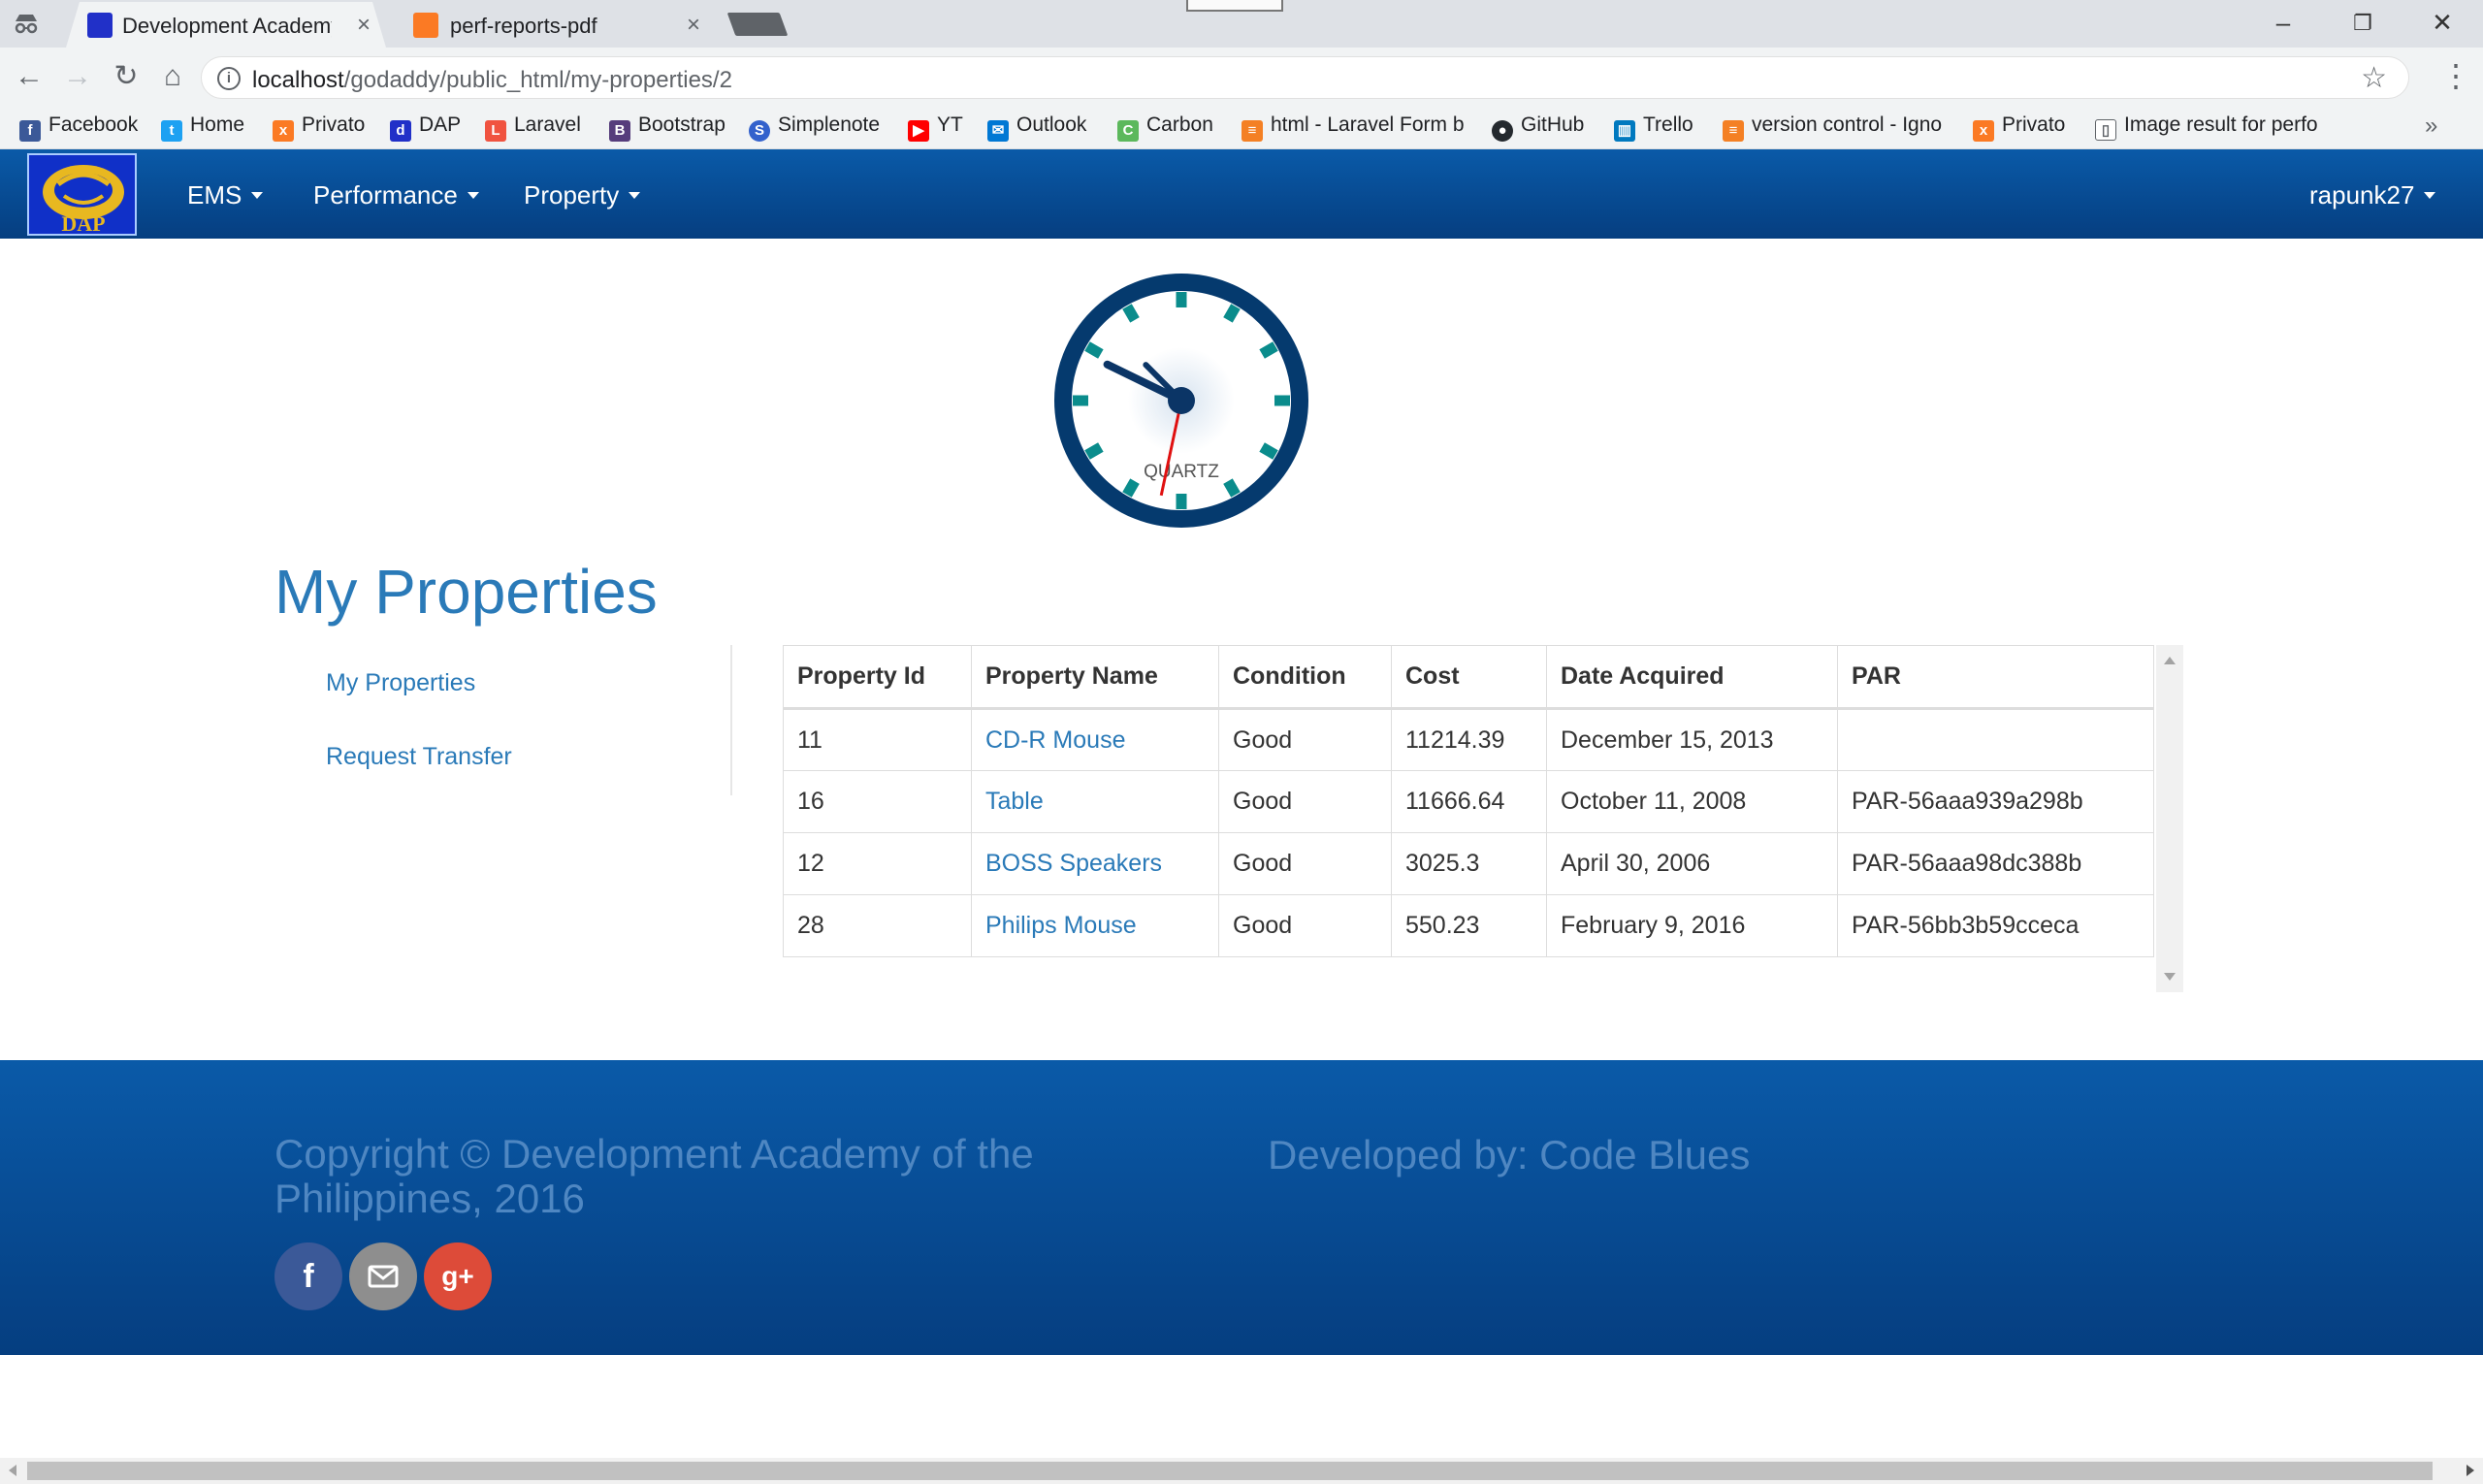 The image size is (2483, 1484). What do you see at coordinates (383, 1276) in the screenshot?
I see `mail-icon` at bounding box center [383, 1276].